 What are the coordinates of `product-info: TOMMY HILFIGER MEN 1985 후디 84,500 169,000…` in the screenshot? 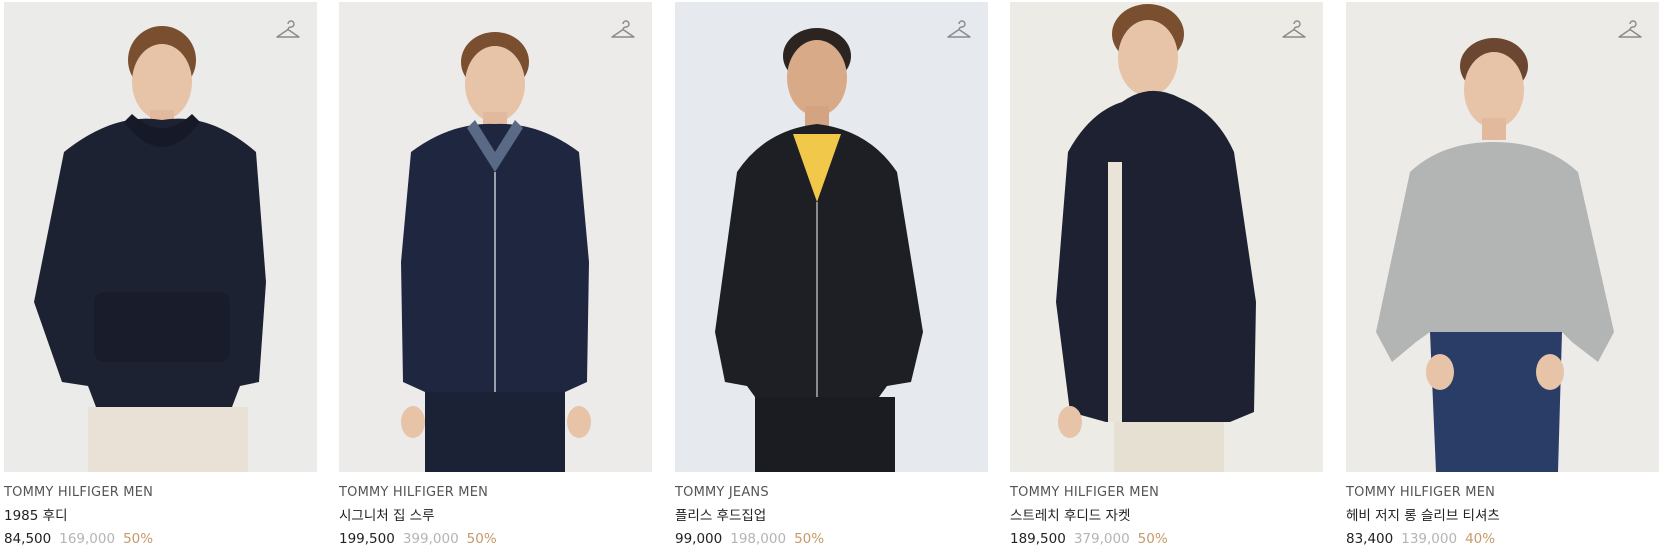 It's located at (160, 510).